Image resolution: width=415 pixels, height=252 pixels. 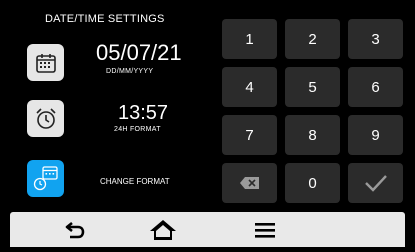 I want to click on screen-title: DATE/TIME SETTINGS, so click(x=105, y=19).